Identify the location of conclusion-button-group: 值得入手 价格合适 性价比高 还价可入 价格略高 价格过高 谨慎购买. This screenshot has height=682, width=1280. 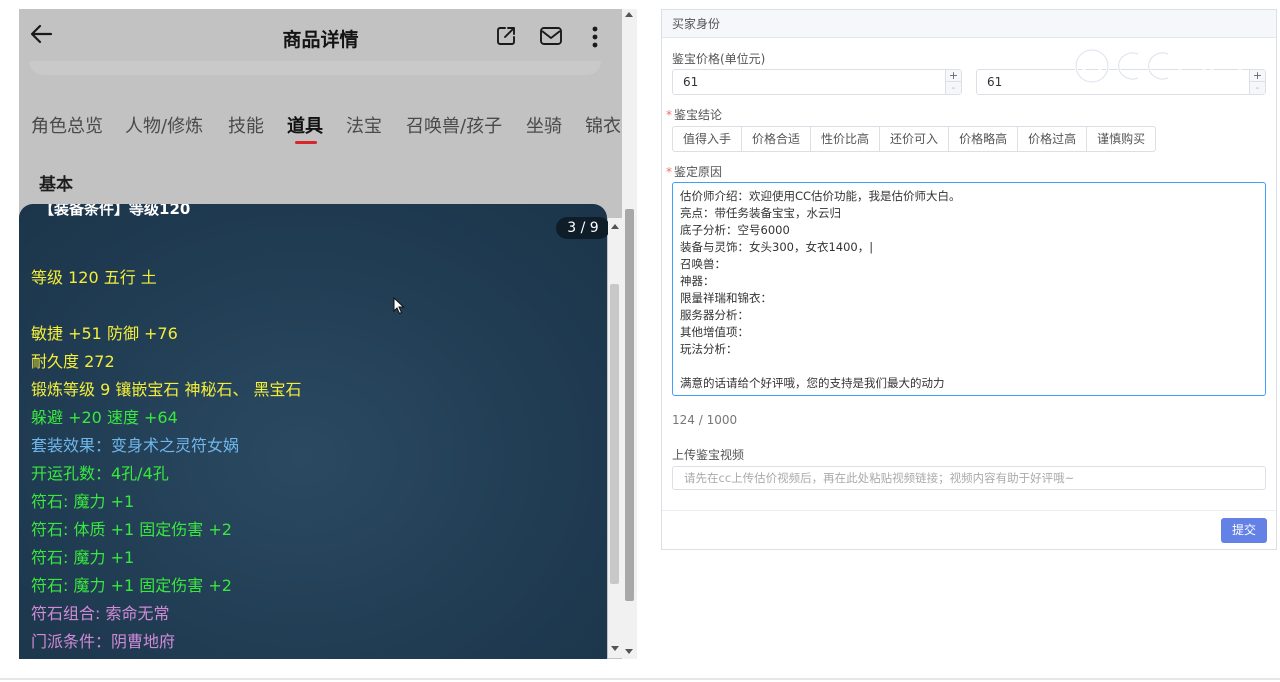
(914, 139).